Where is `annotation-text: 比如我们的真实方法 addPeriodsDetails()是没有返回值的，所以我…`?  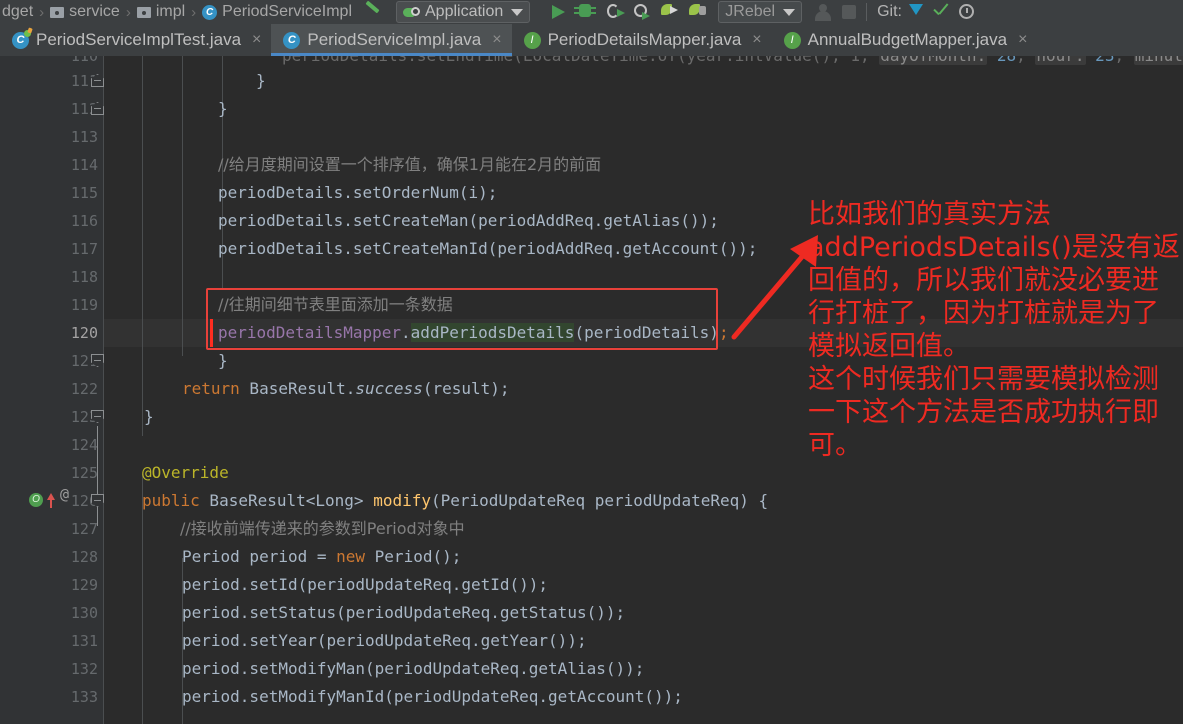 annotation-text: 比如我们的真实方法 addPeriodsDetails()是没有返回值的，所以我… is located at coordinates (994, 330).